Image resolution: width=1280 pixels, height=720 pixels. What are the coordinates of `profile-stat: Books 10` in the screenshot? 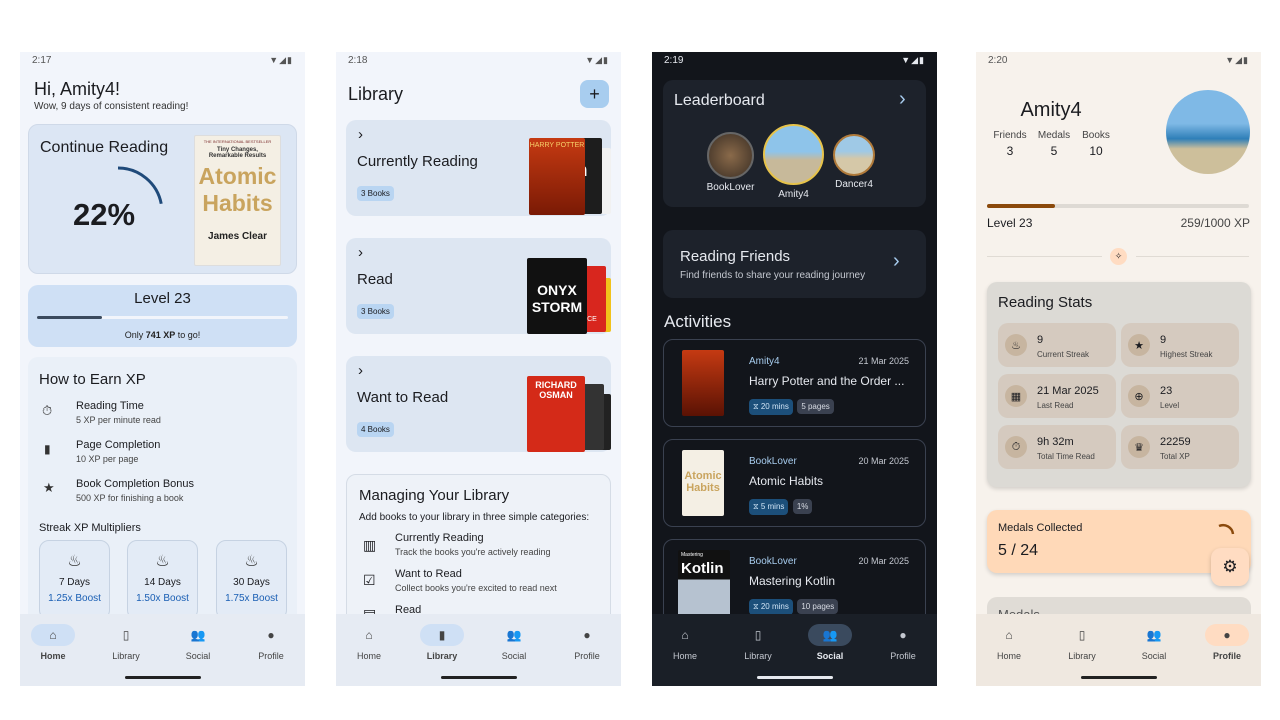 It's located at (1096, 144).